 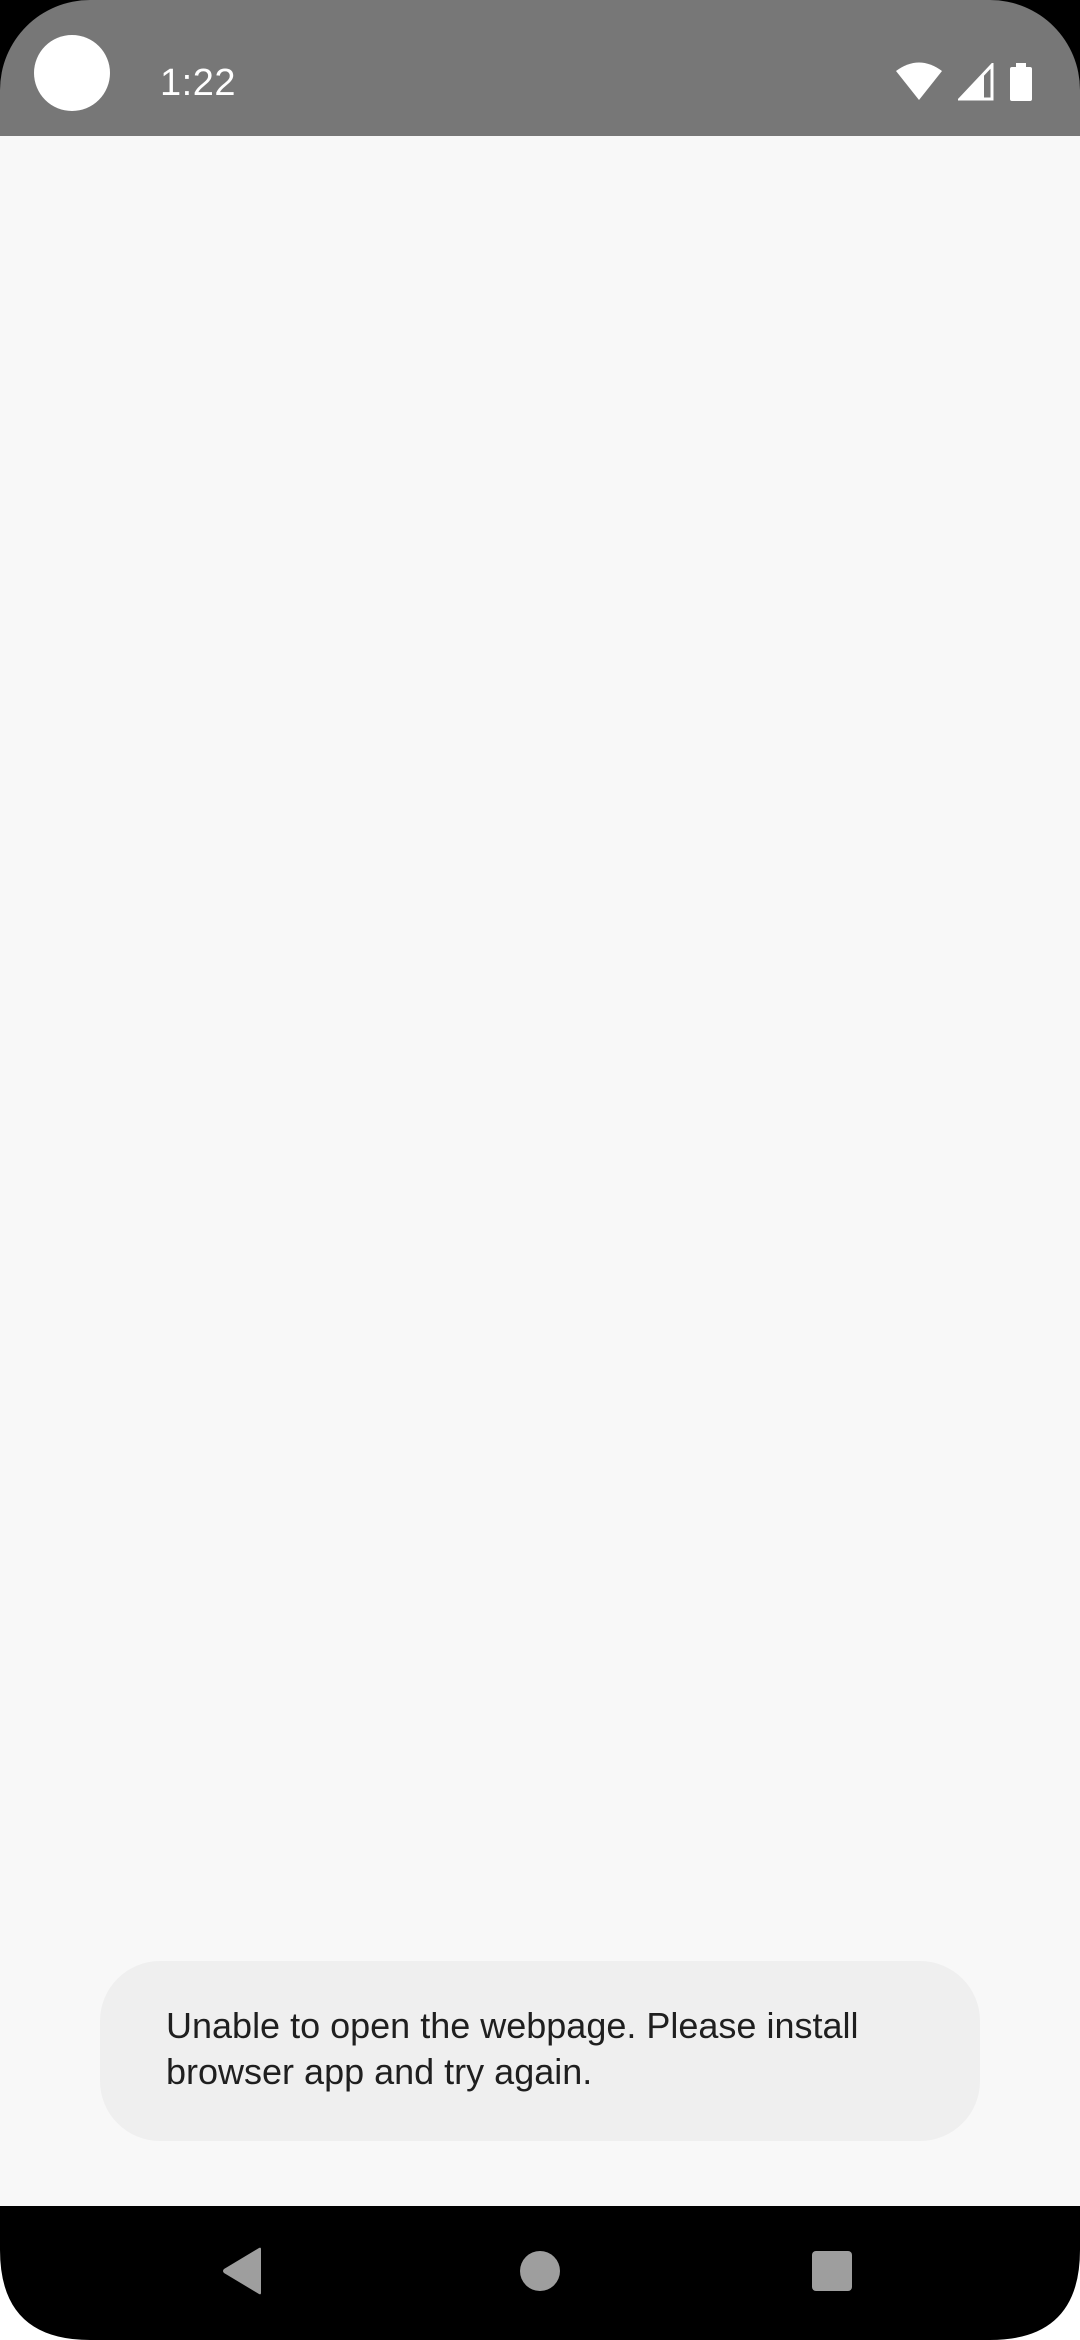 I want to click on status-time: 1:22, so click(x=198, y=83).